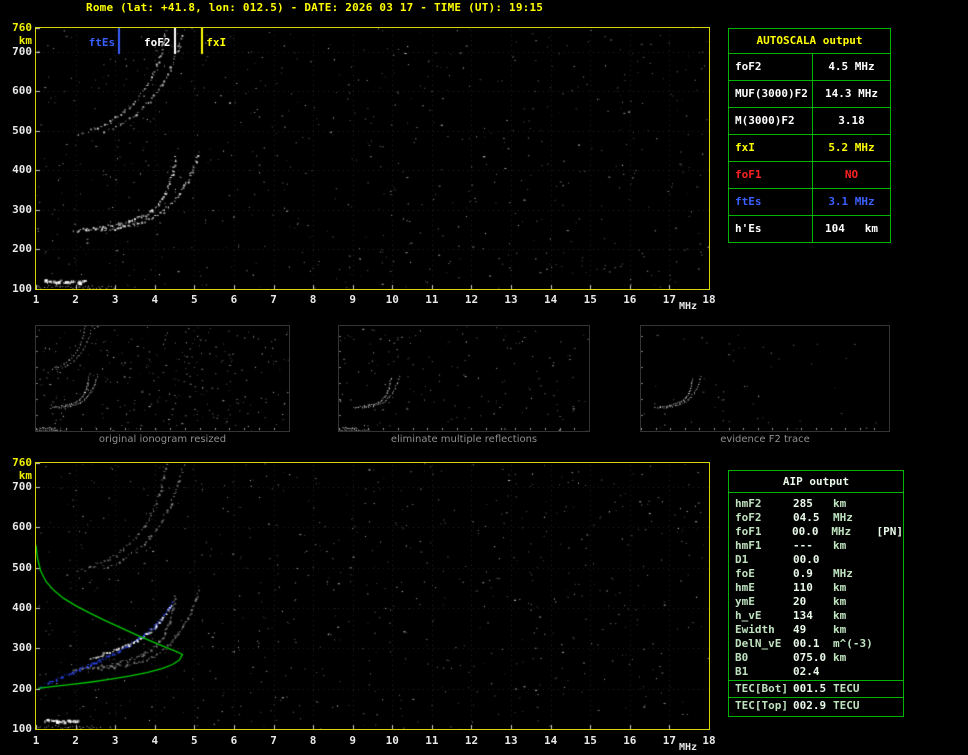 The image size is (968, 755). Describe the element at coordinates (22, 487) in the screenshot. I see `y-axis-tick-label: 700` at that location.